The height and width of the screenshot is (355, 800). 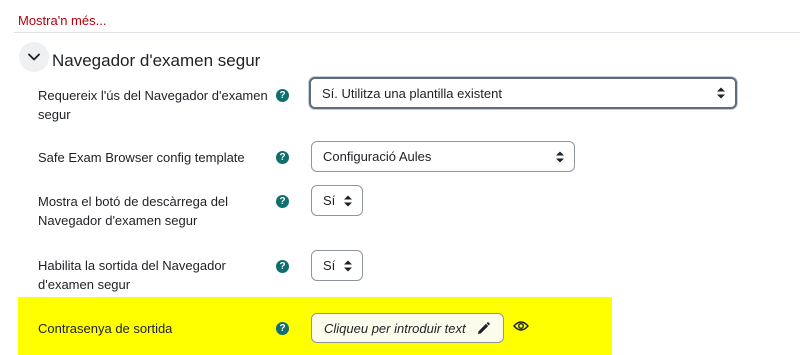 I want to click on eye-icon, so click(x=521, y=326).